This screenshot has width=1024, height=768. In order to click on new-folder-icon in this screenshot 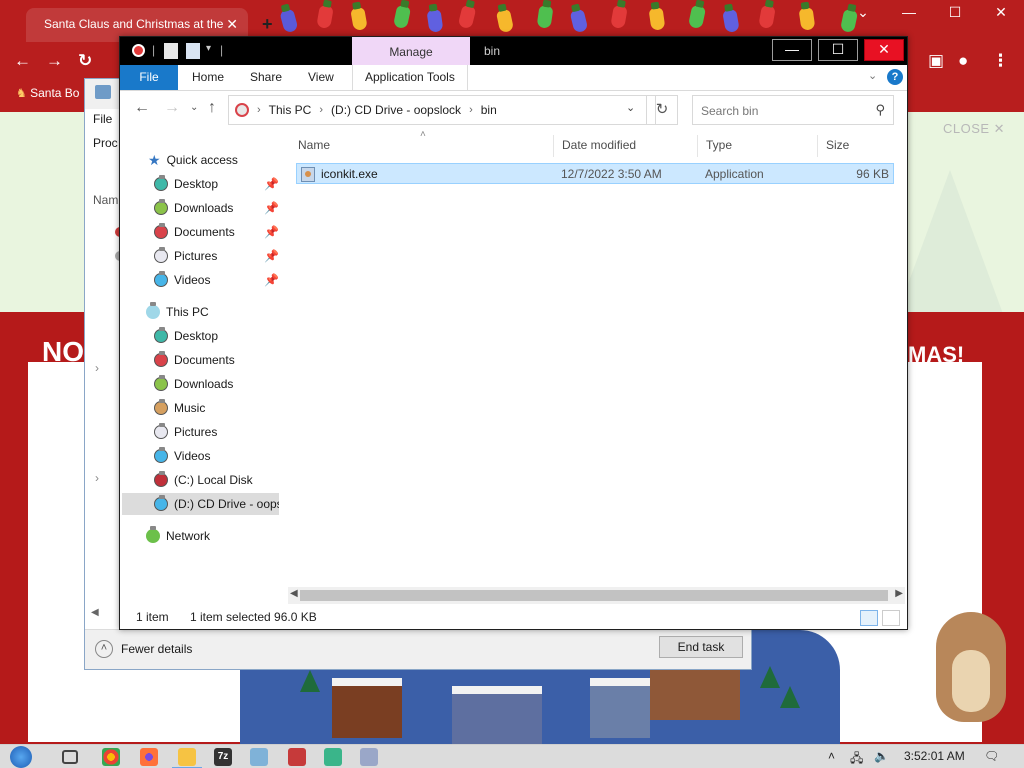, I will do `click(193, 51)`.